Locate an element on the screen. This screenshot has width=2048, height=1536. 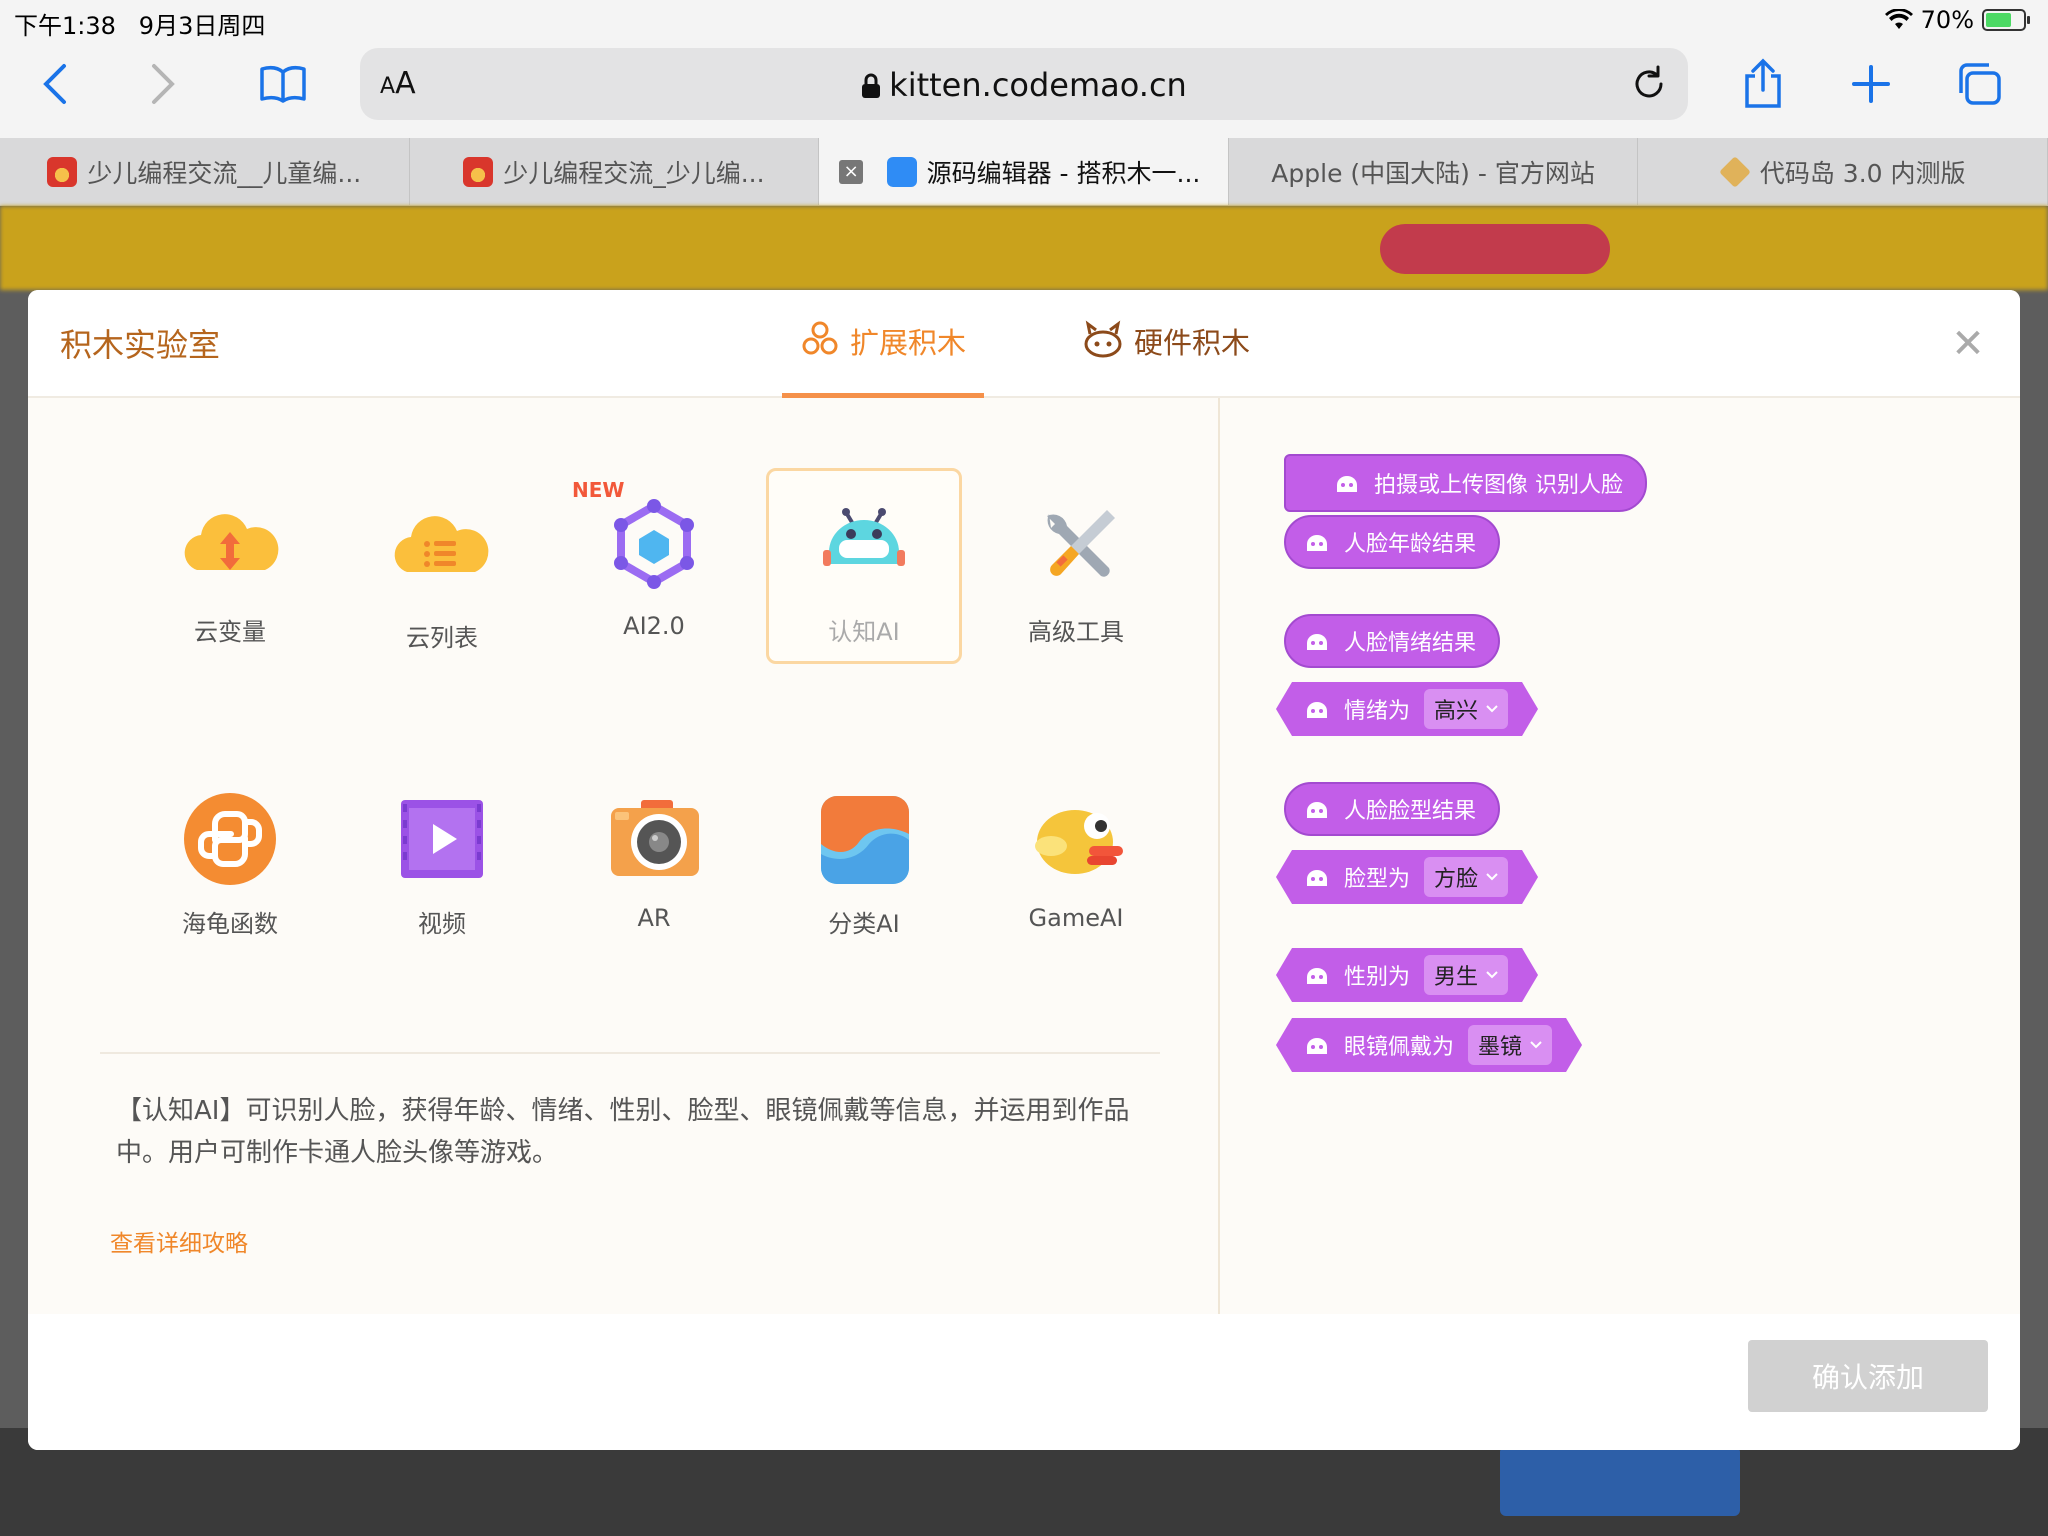
url-text: kitten.codemao.cn is located at coordinates (1024, 85).